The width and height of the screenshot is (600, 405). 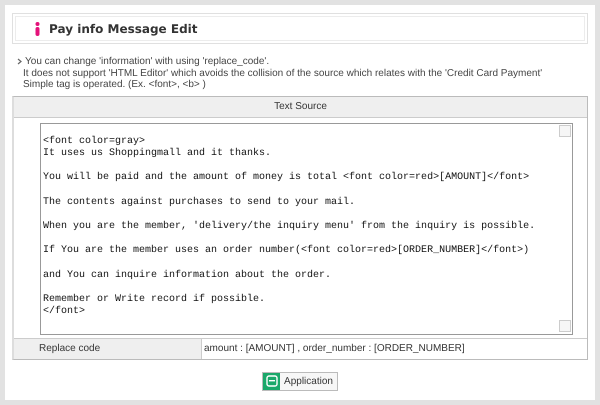 What do you see at coordinates (271, 381) in the screenshot?
I see `save-icon` at bounding box center [271, 381].